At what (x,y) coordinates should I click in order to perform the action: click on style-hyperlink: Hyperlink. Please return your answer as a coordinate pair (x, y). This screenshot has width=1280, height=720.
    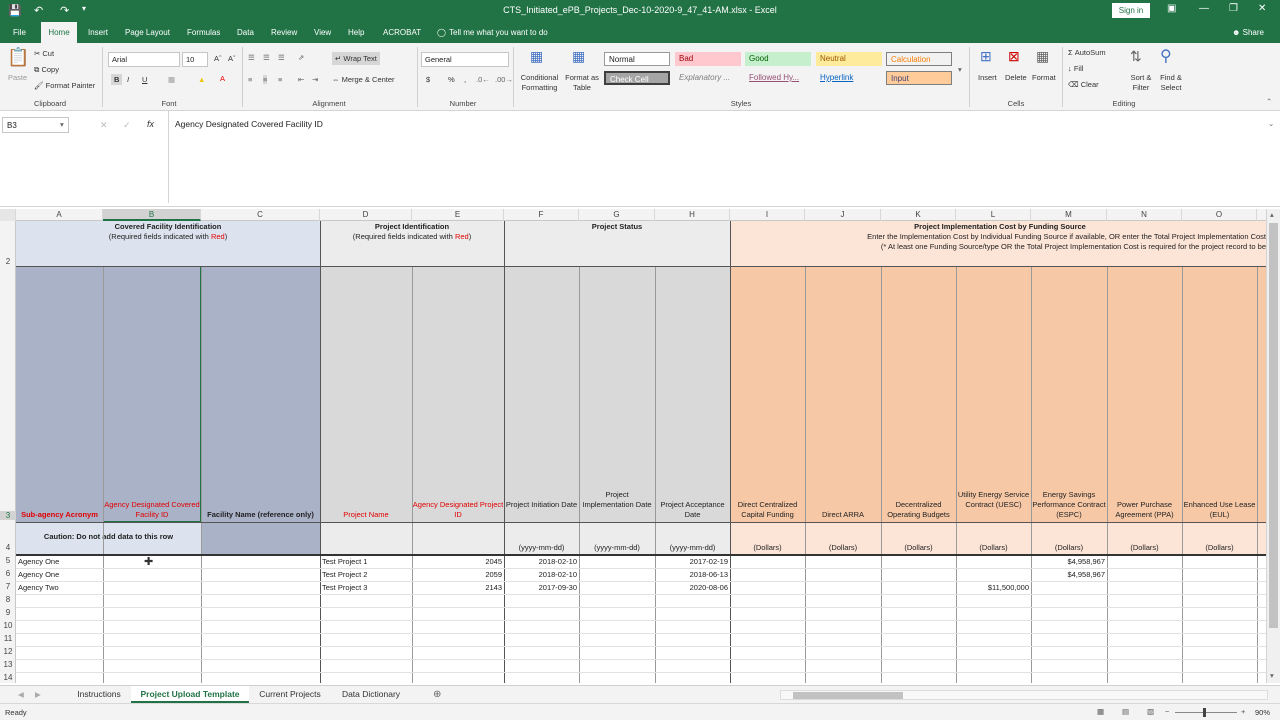
    Looking at the image, I should click on (849, 78).